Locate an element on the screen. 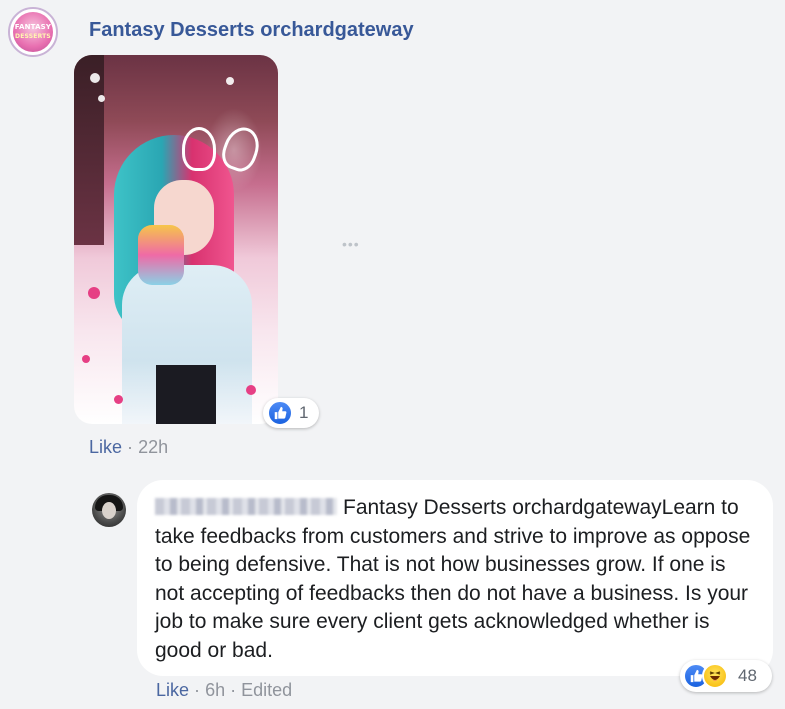  reply-reaction-count: 48 is located at coordinates (726, 676).